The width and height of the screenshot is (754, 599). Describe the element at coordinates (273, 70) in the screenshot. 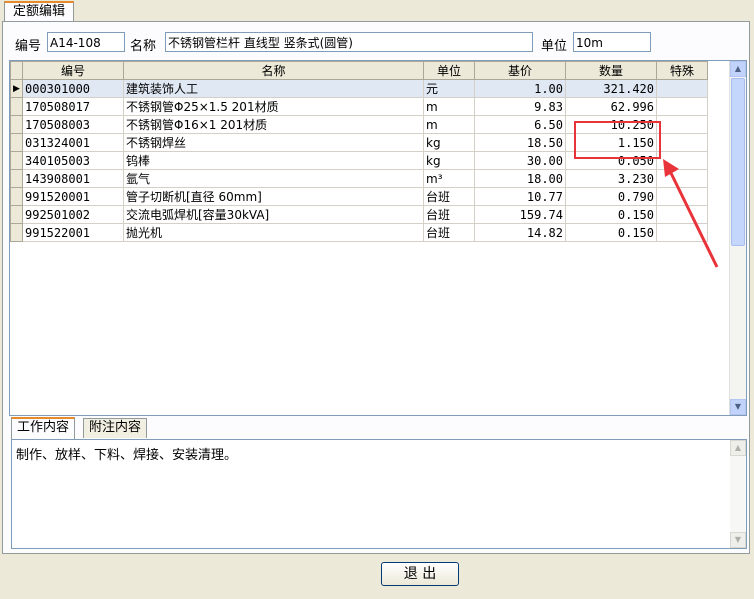

I see `header-name: 名称` at that location.